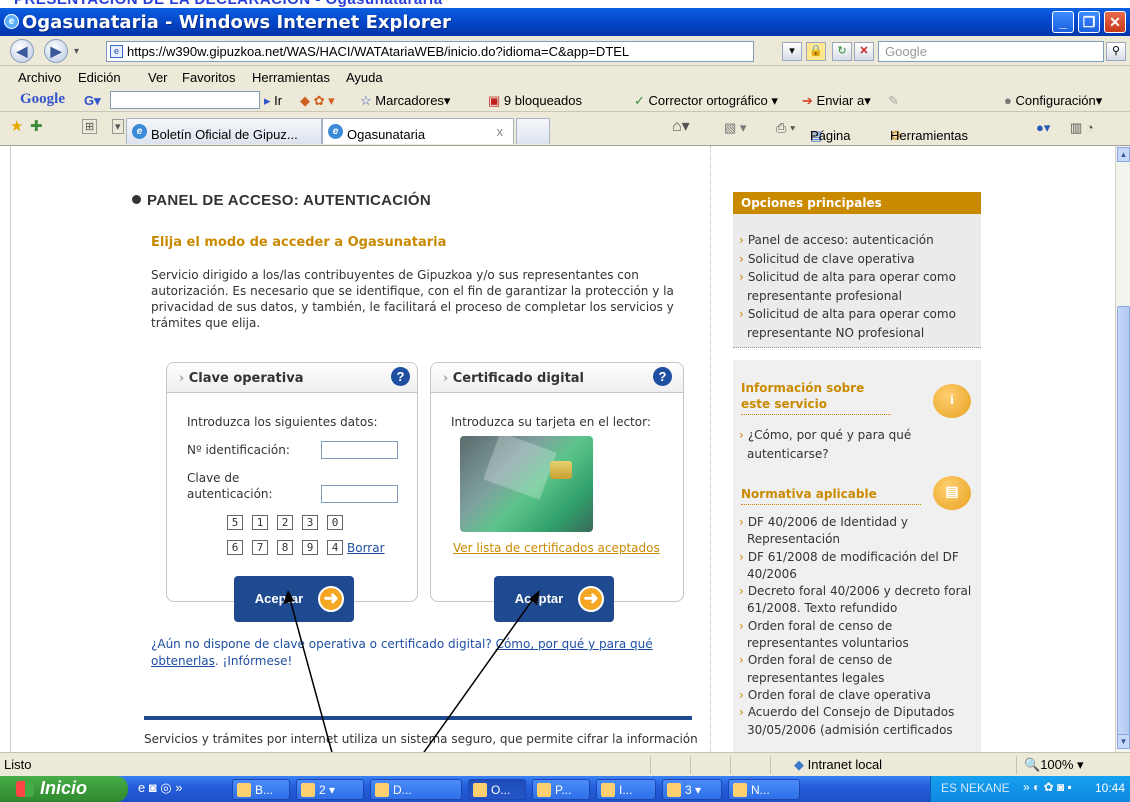  I want to click on feeds-icon: ▧ ▾, so click(735, 128).